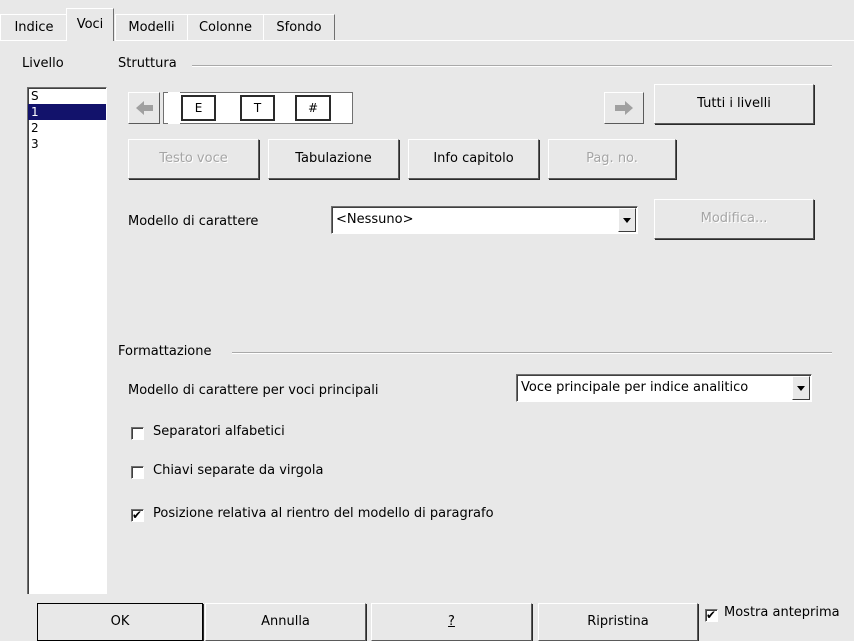  Describe the element at coordinates (198, 108) in the screenshot. I see `token-entry: E` at that location.